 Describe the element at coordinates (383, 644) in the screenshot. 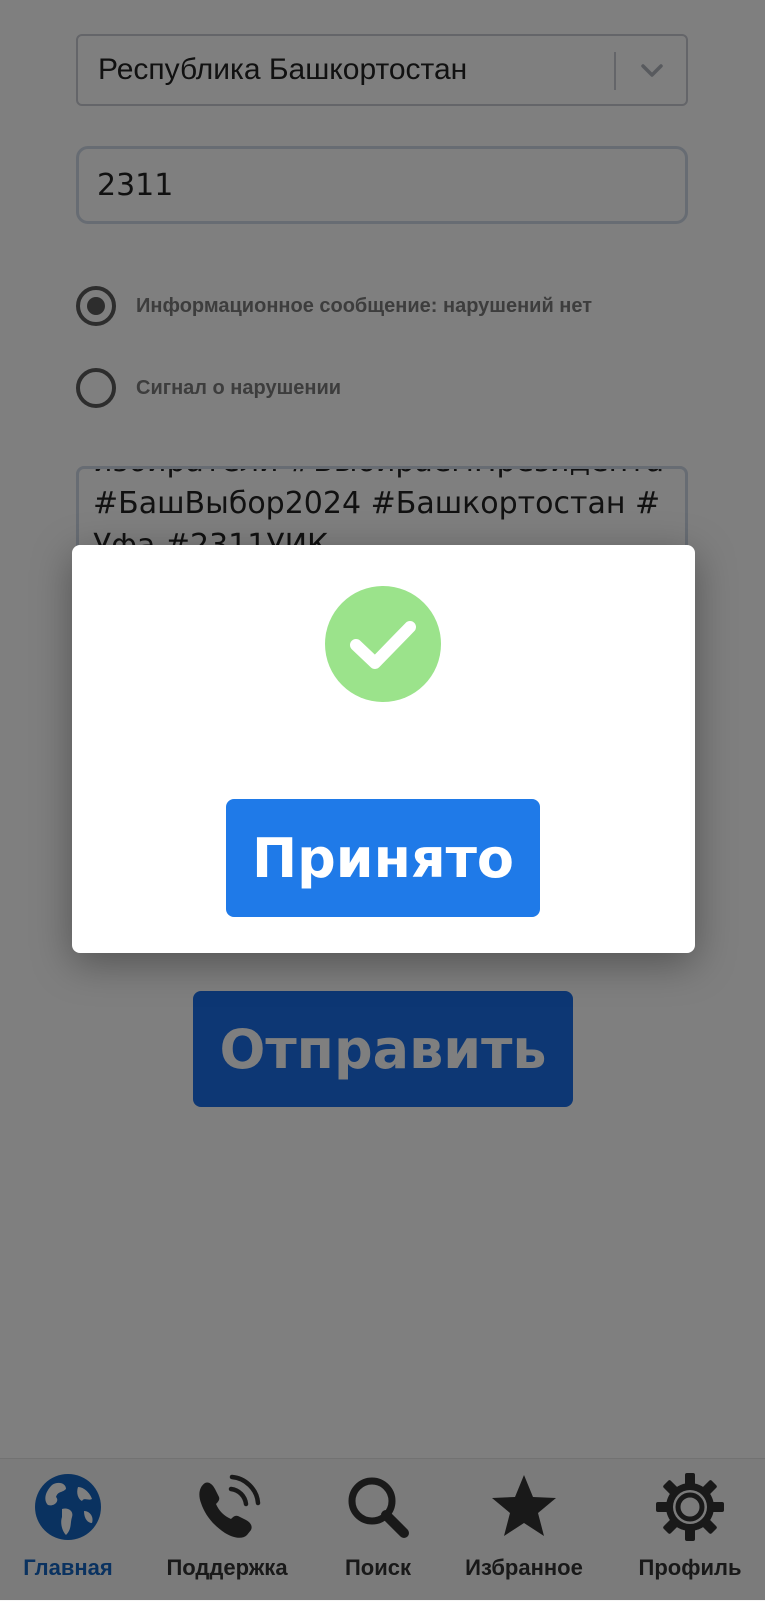

I see `check-circle-icon` at that location.